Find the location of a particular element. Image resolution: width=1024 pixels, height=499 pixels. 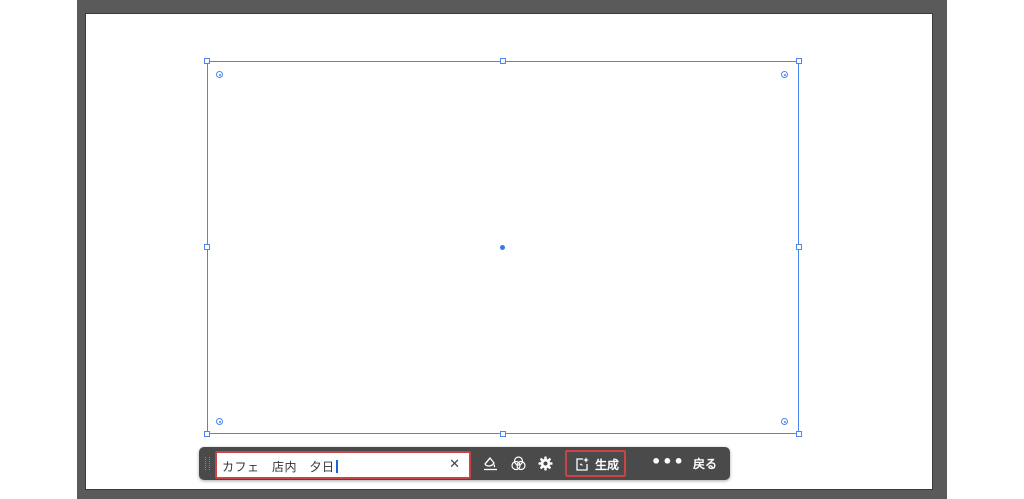

sparkle-frame-icon is located at coordinates (582, 465).